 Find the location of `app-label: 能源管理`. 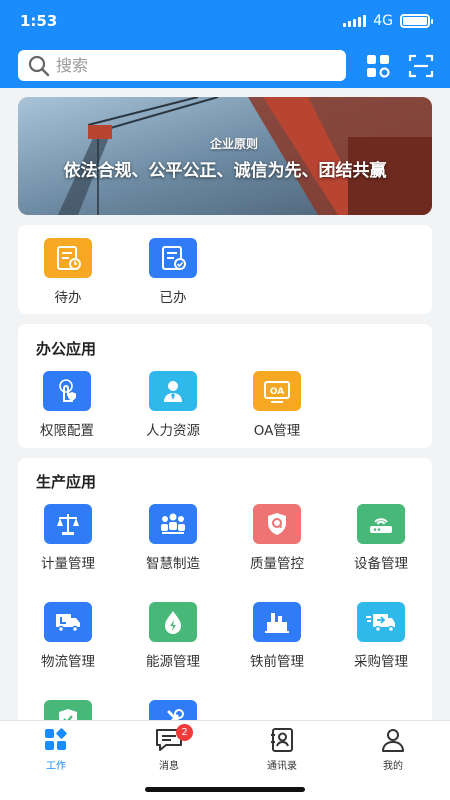

app-label: 能源管理 is located at coordinates (173, 662).